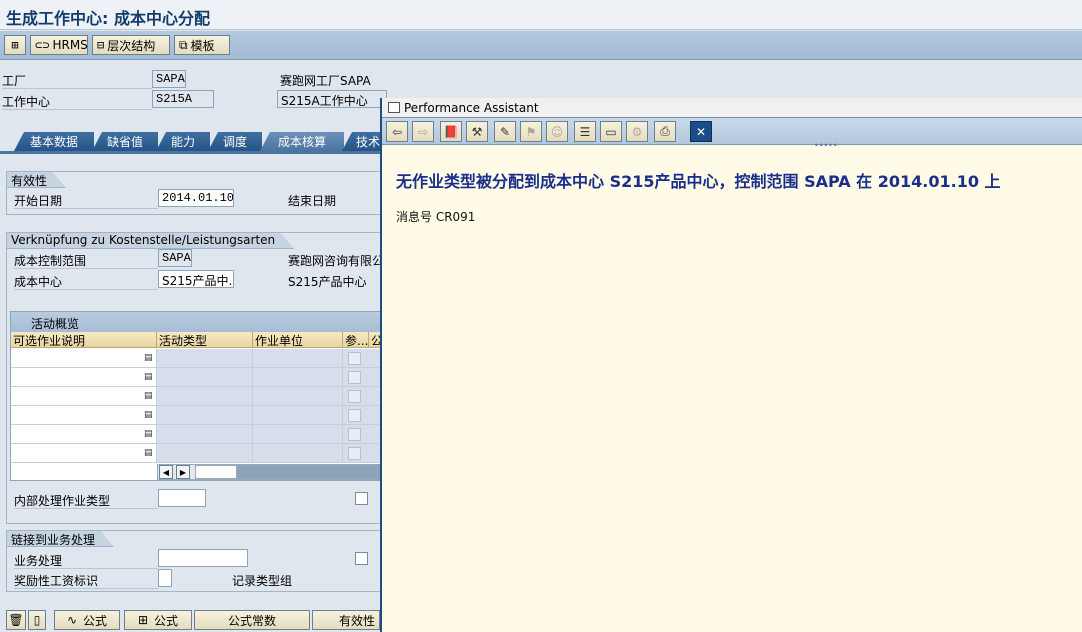  Describe the element at coordinates (611, 131) in the screenshot. I see `display-button: ▭` at that location.